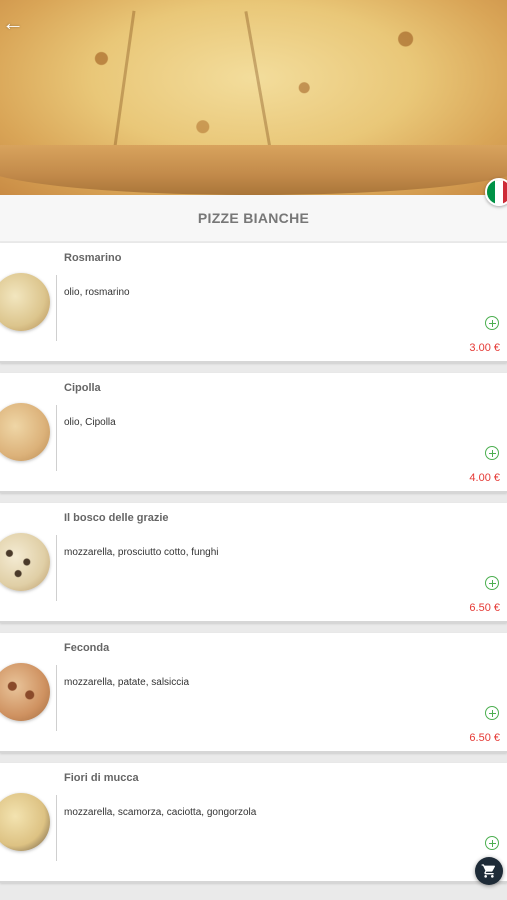  Describe the element at coordinates (101, 778) in the screenshot. I see `pizza-name: Fiori di mucca` at that location.